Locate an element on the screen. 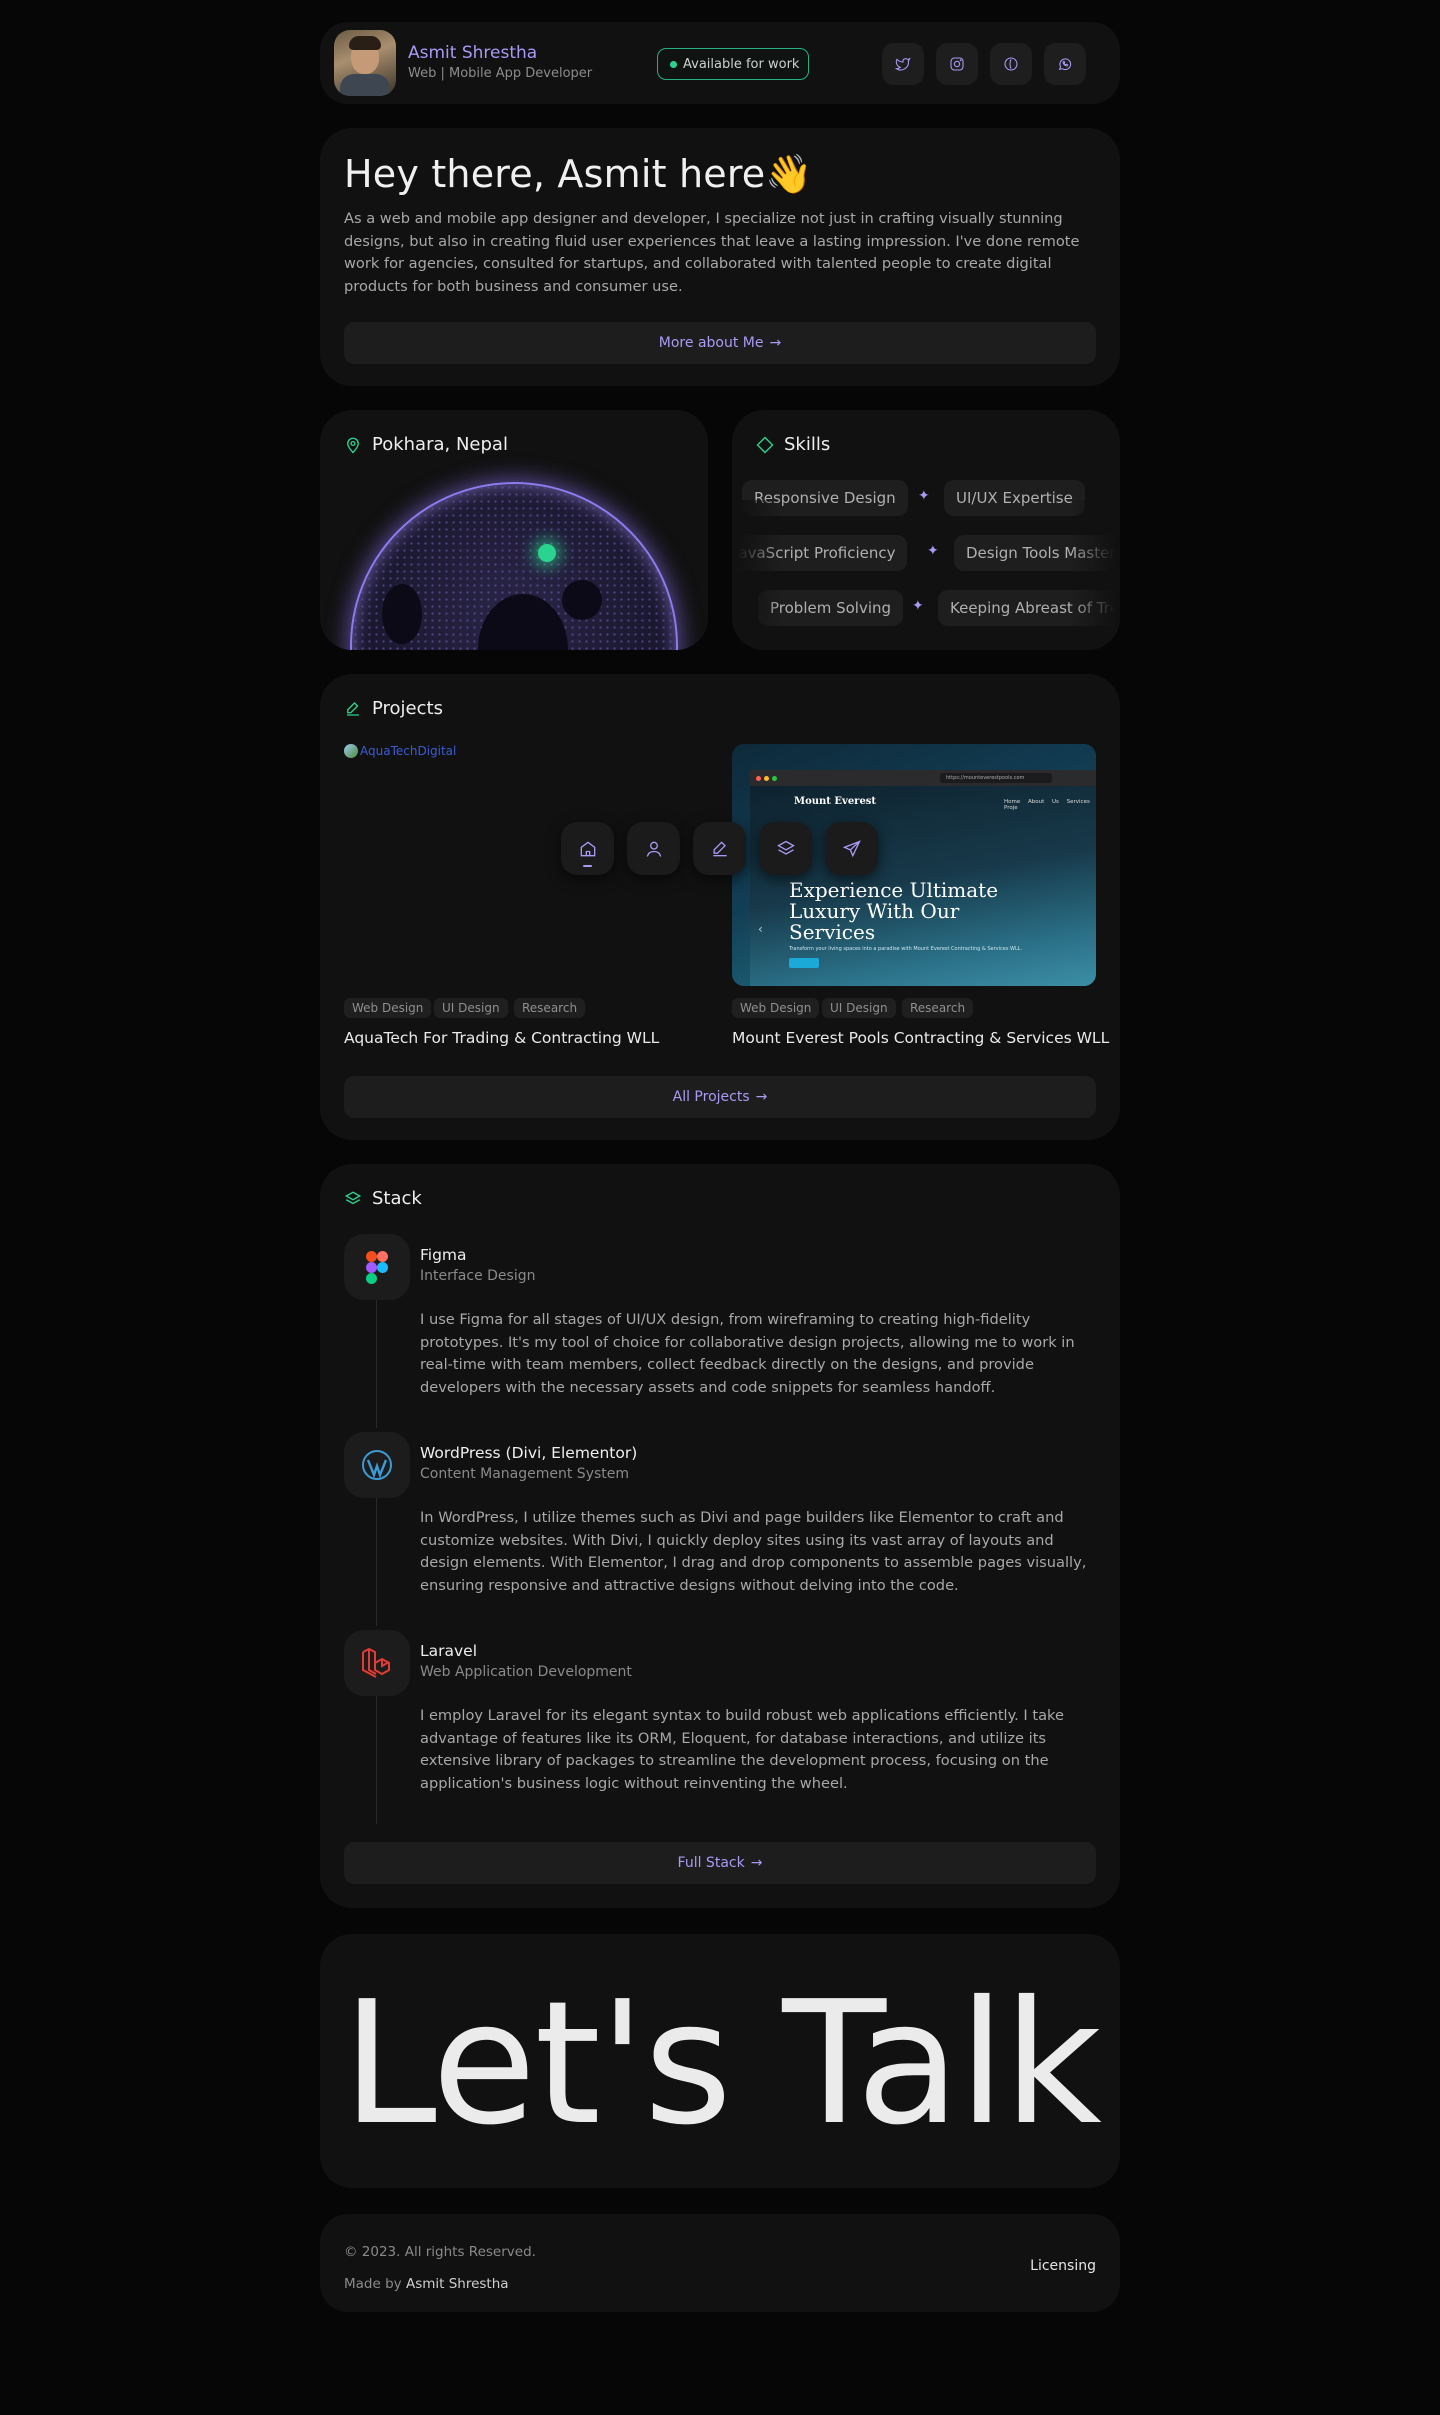 Image resolution: width=1440 pixels, height=2415 pixels. location-marker is located at coordinates (547, 553).